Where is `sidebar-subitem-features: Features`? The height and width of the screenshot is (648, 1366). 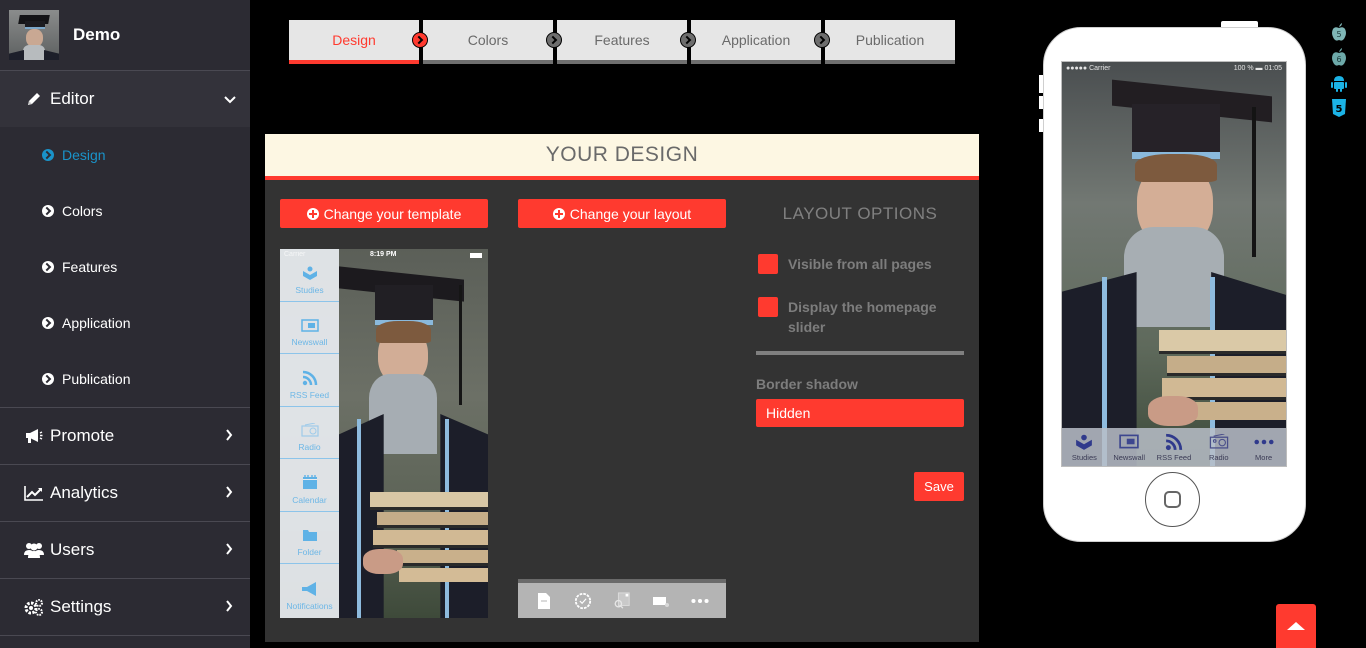 sidebar-subitem-features: Features is located at coordinates (125, 267).